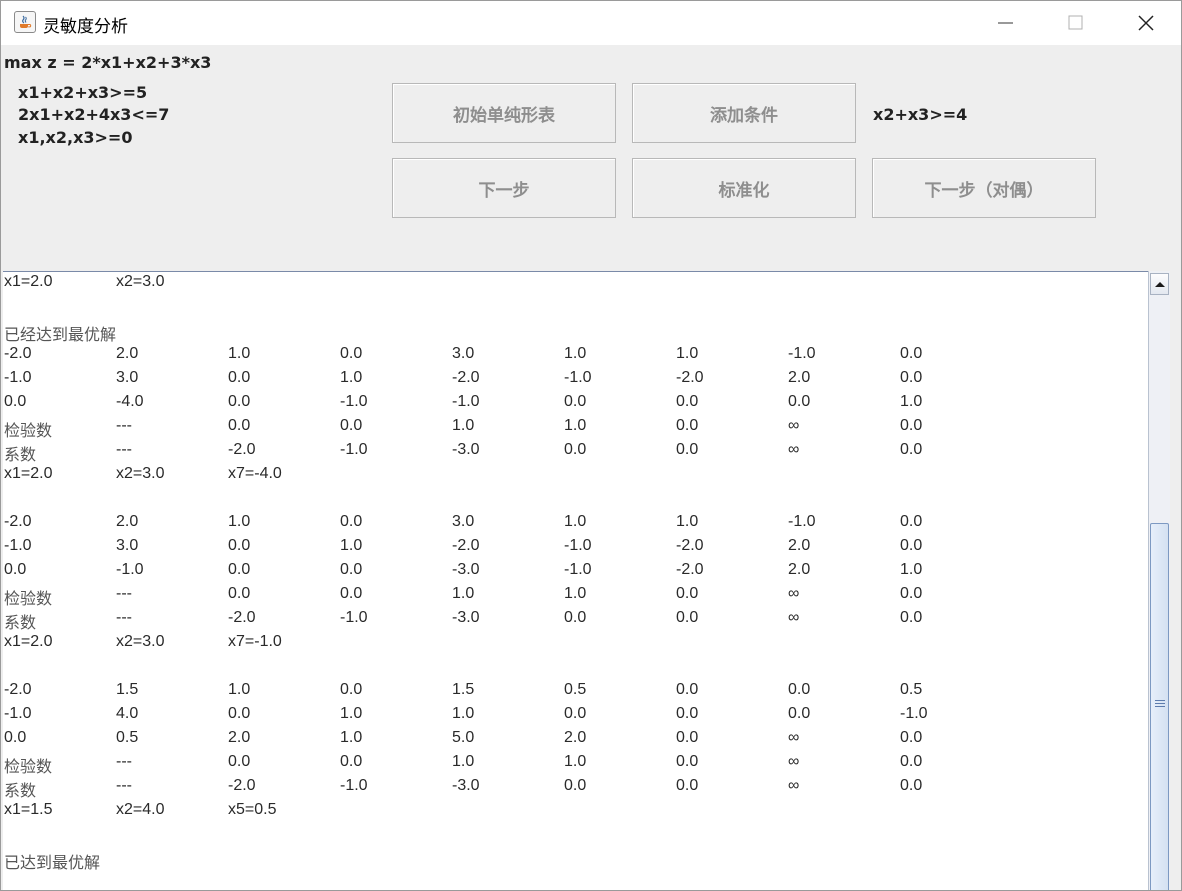 The height and width of the screenshot is (891, 1182). I want to click on close-button, so click(1146, 23).